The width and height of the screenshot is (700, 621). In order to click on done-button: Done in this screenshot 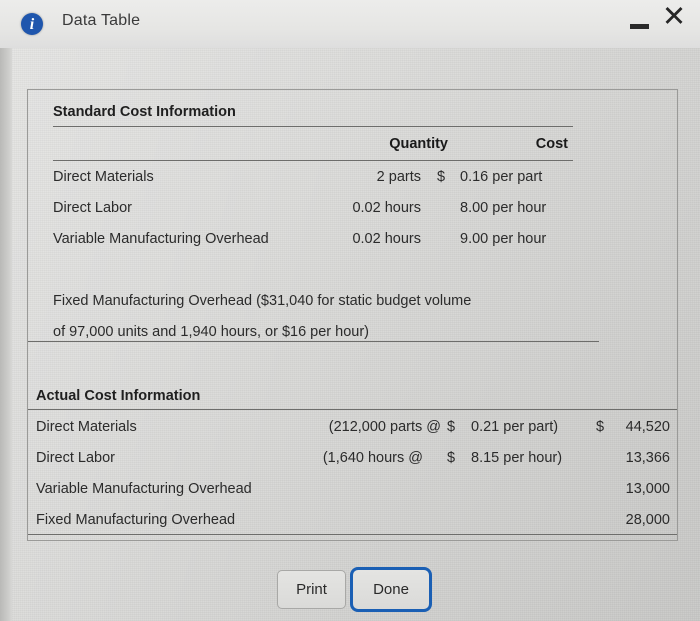, I will do `click(391, 589)`.